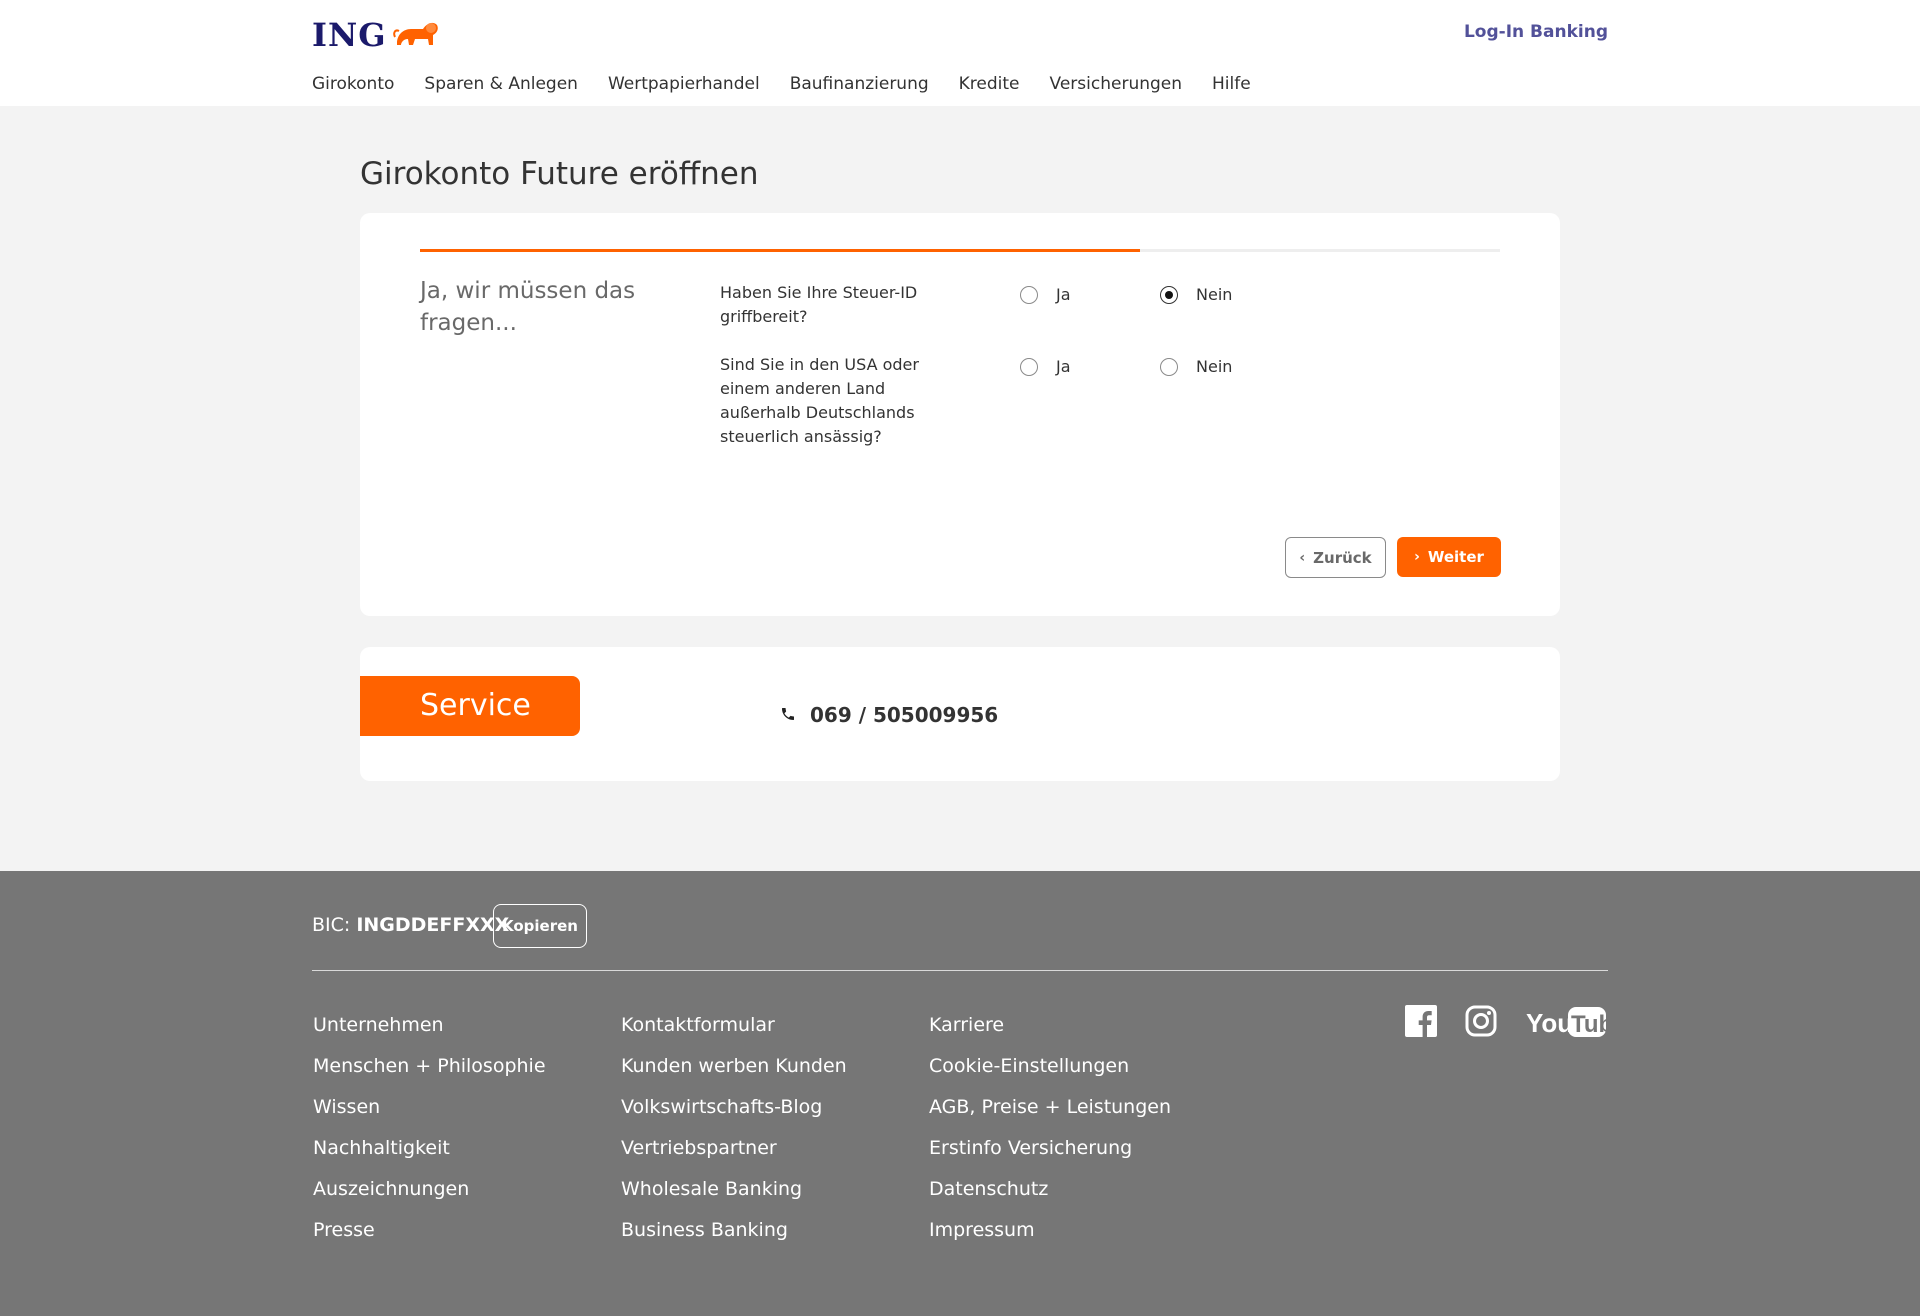 The height and width of the screenshot is (1316, 1920). I want to click on chevron-right-icon: ›, so click(1417, 557).